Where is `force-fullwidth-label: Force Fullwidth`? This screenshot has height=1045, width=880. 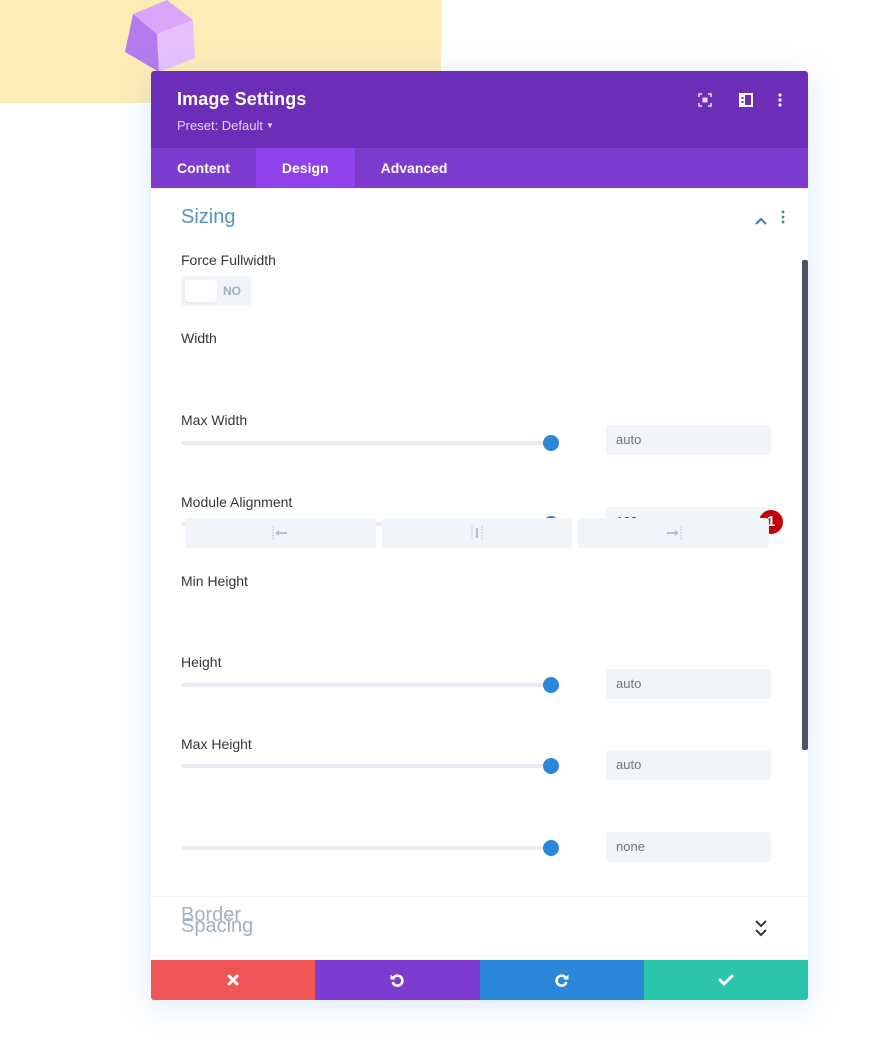
force-fullwidth-label: Force Fullwidth is located at coordinates (228, 260).